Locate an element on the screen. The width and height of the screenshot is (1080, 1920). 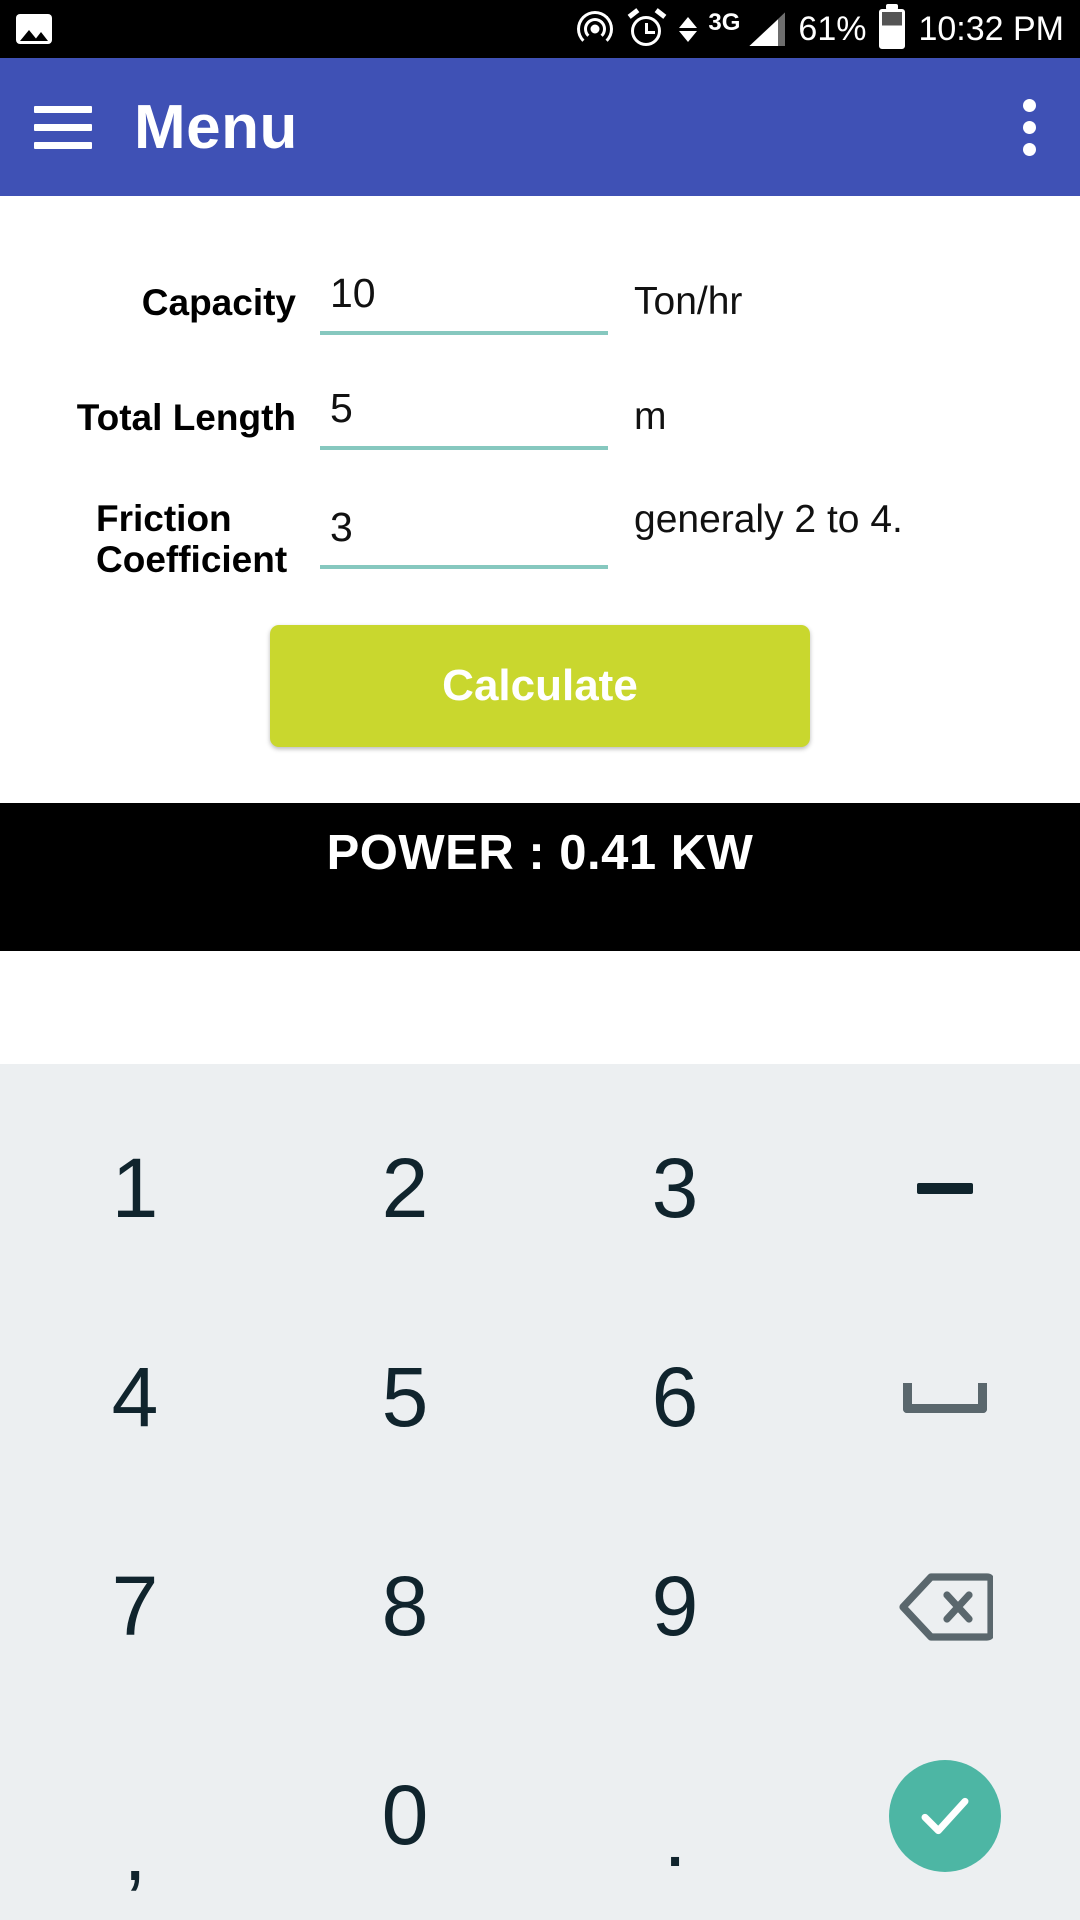
minus-icon is located at coordinates (945, 1188).